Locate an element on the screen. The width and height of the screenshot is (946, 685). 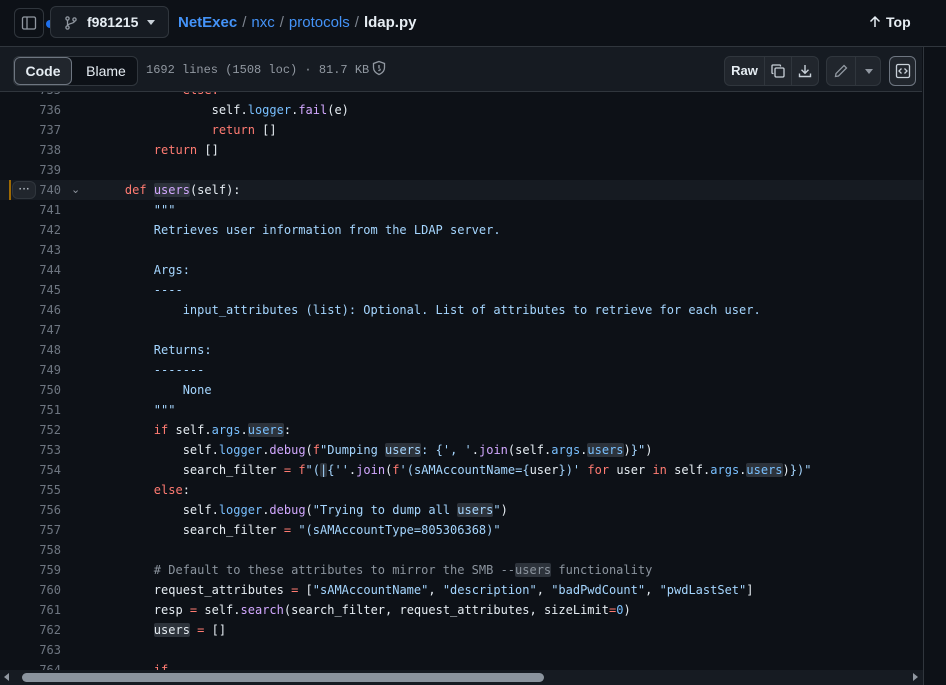
line-number: 752 is located at coordinates (30, 430).